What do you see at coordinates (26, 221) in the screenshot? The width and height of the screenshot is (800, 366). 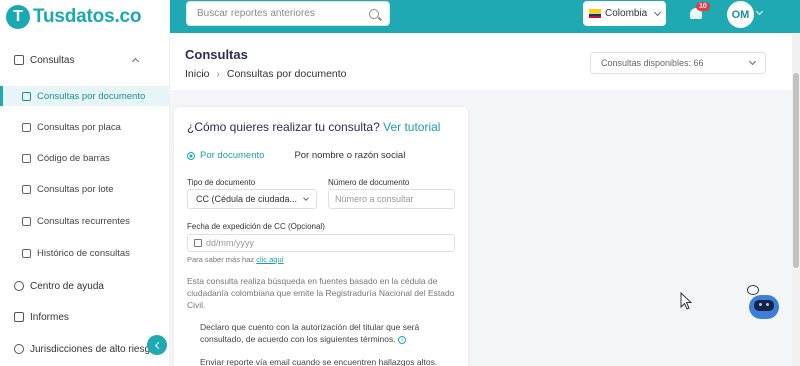 I see `layers-icon` at bounding box center [26, 221].